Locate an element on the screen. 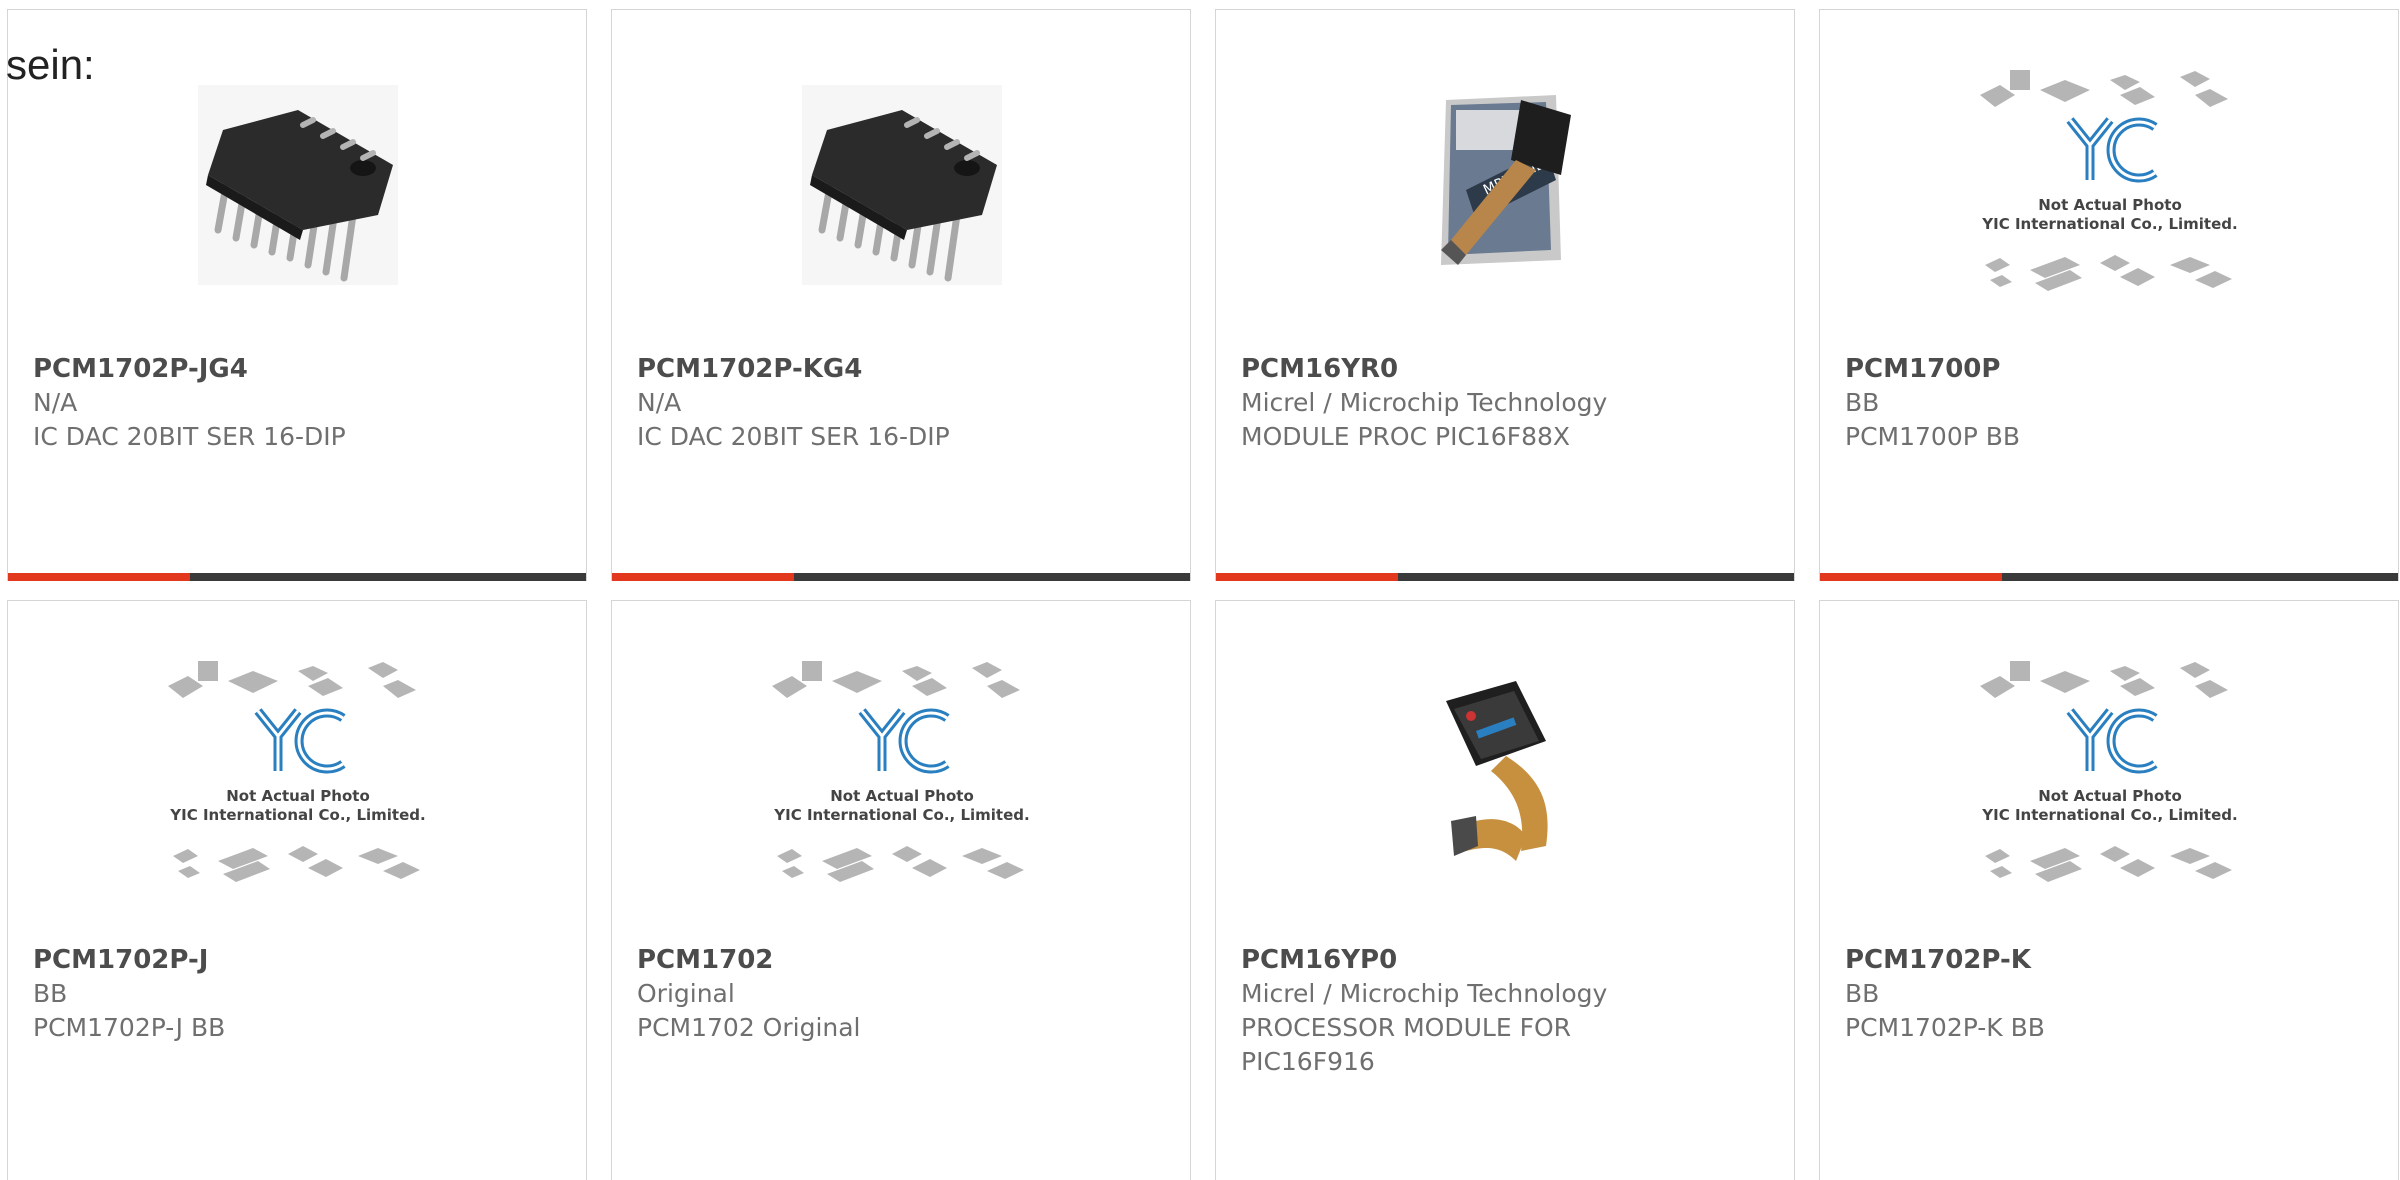 This screenshot has height=1180, width=2400. manufacturer: Original is located at coordinates (686, 993).